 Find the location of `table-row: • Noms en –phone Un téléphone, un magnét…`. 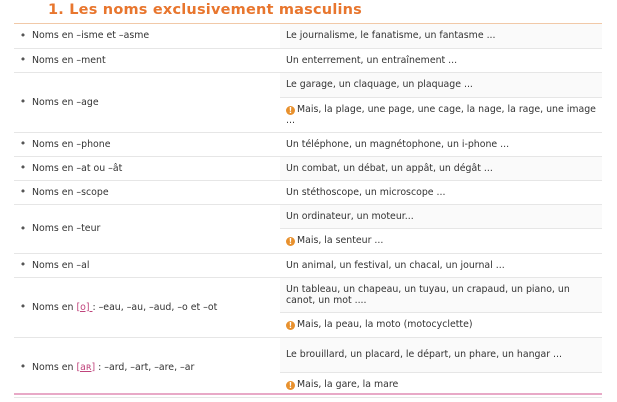

table-row: • Noms en –phone Un téléphone, un magnét… is located at coordinates (308, 144).